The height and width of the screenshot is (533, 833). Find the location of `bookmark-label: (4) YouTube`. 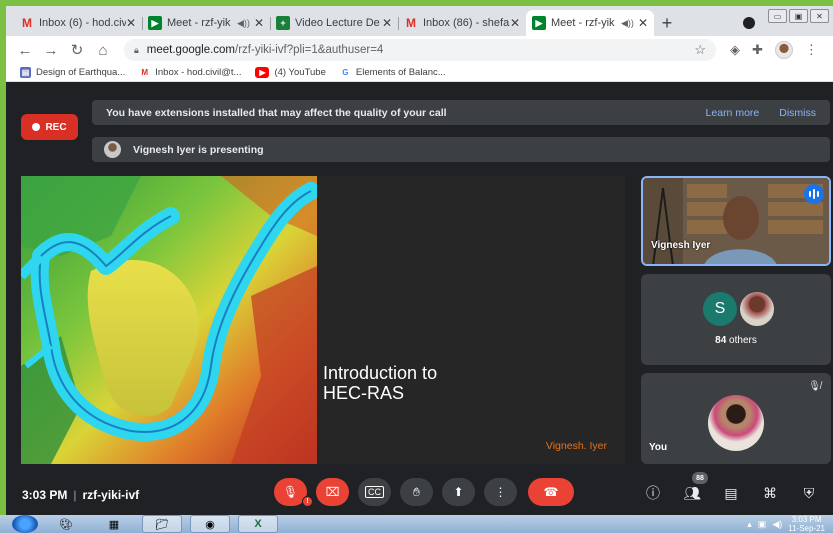

bookmark-label: (4) YouTube is located at coordinates (300, 72).